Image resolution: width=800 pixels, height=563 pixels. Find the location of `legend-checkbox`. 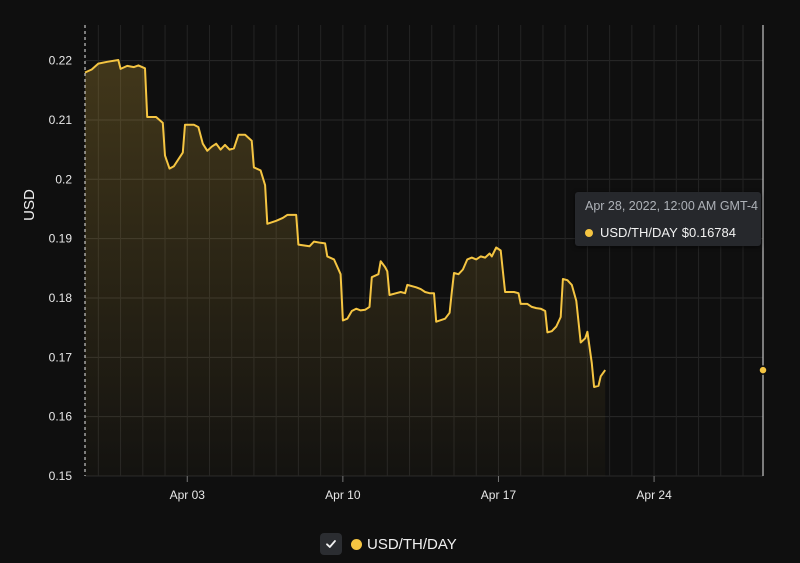

legend-checkbox is located at coordinates (331, 544).